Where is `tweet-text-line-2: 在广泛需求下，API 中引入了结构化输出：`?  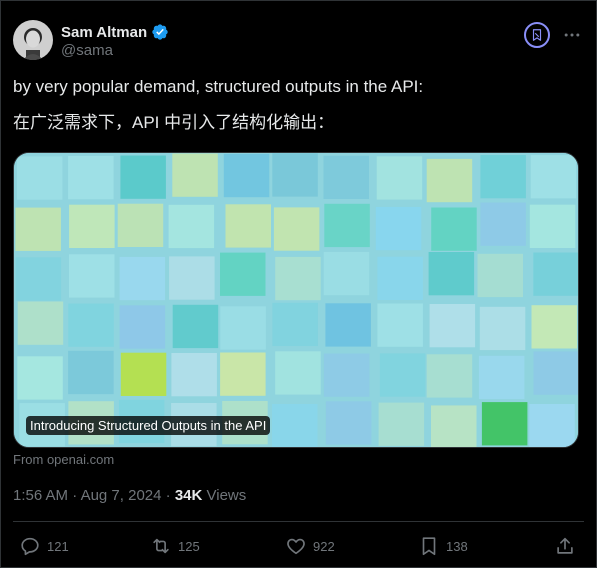 tweet-text-line-2: 在广泛需求下，API 中引入了结构化输出： is located at coordinates (174, 122).